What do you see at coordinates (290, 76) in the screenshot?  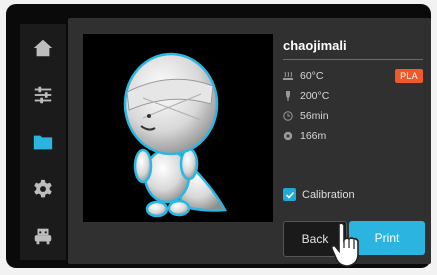 I see `bed-temperature-icon` at bounding box center [290, 76].